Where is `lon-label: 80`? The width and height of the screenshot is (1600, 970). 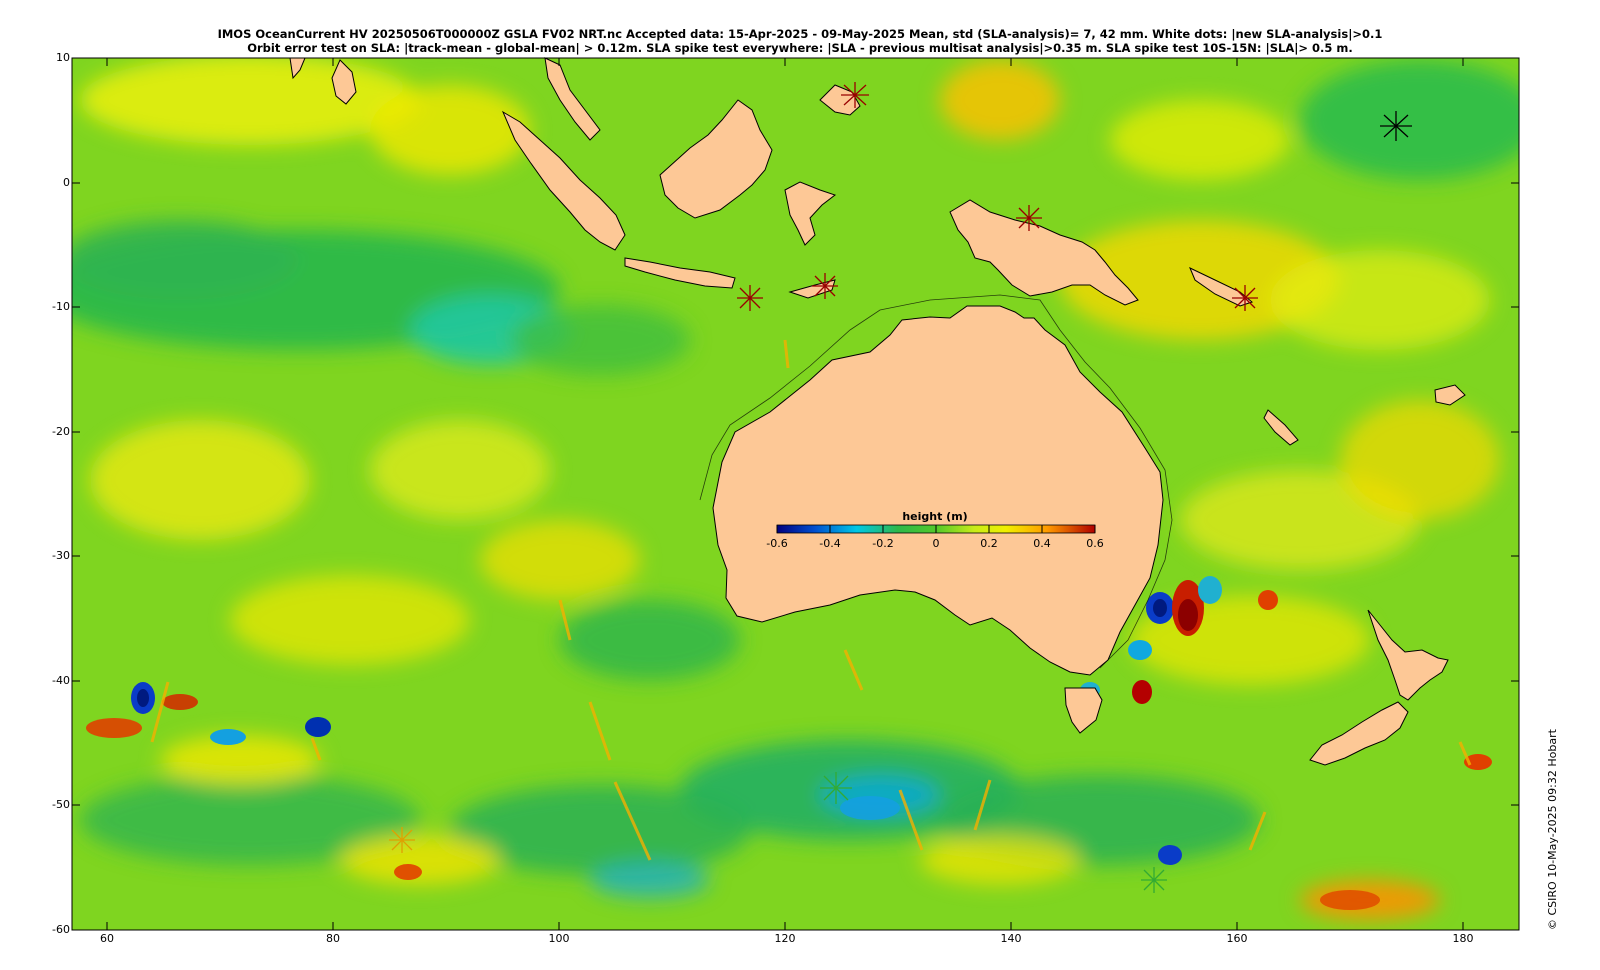 lon-label: 80 is located at coordinates (333, 938).